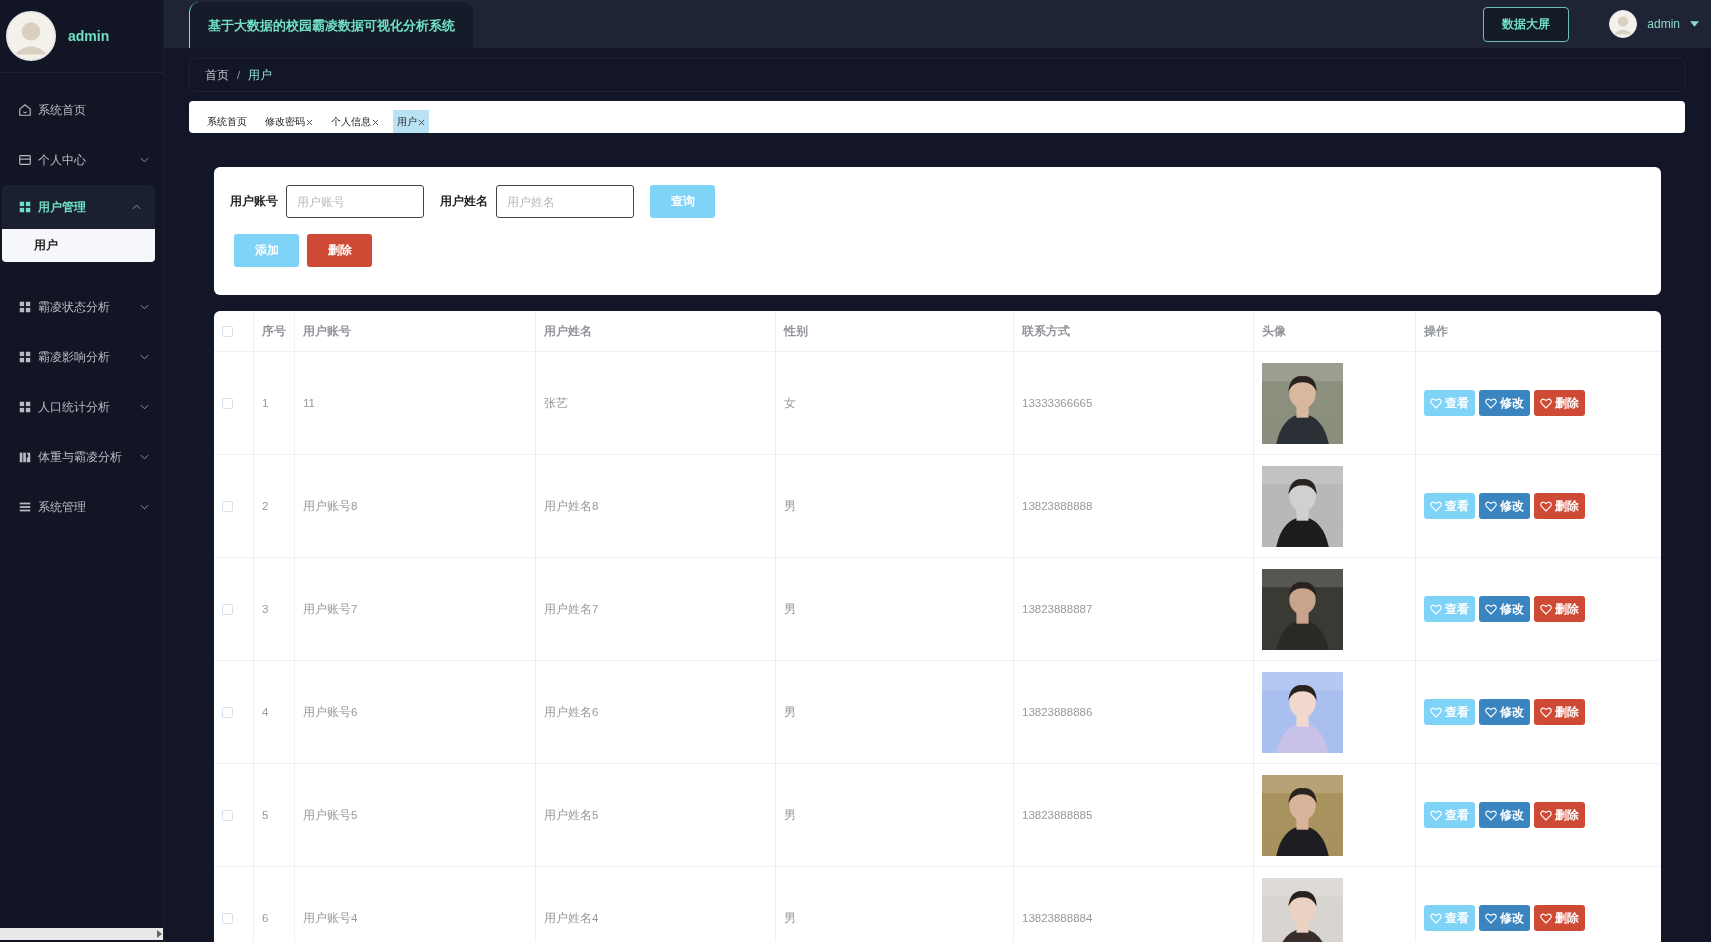 Image resolution: width=1711 pixels, height=942 pixels. I want to click on sidebar-item: 霸凌状态分析, so click(81, 307).